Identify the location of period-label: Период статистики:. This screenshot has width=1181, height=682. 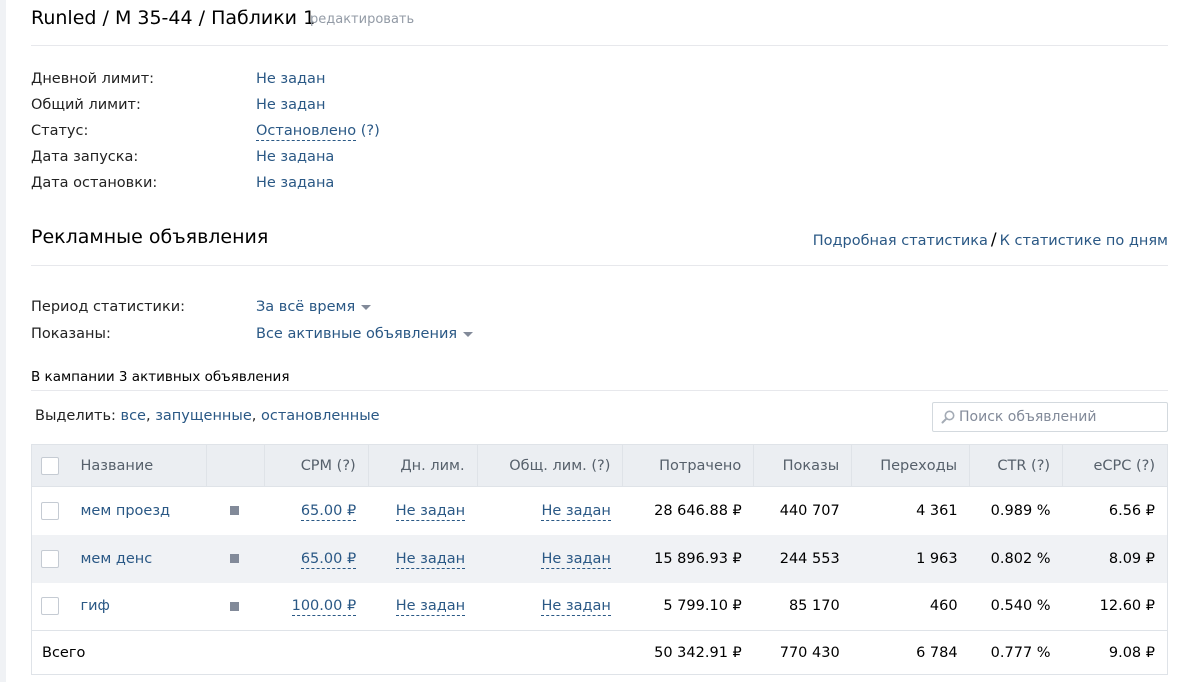
(108, 307).